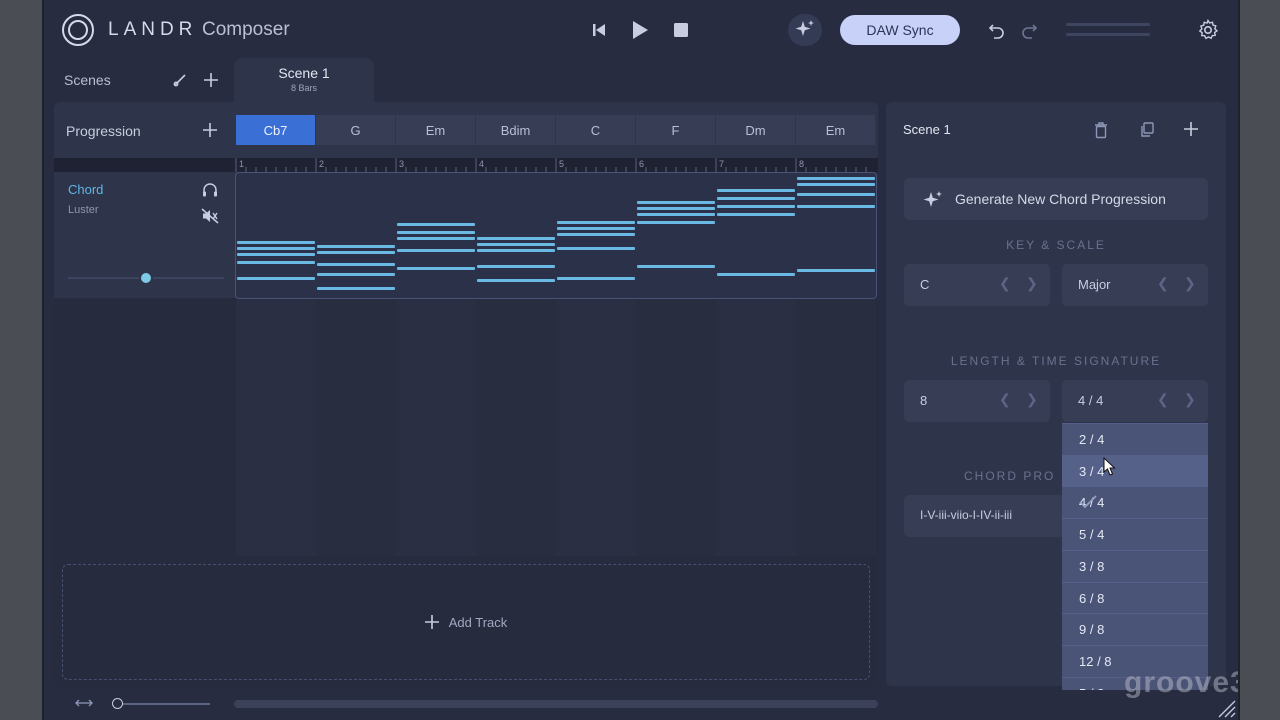  What do you see at coordinates (1005, 283) in the screenshot?
I see `key-prev-icon: ❮` at bounding box center [1005, 283].